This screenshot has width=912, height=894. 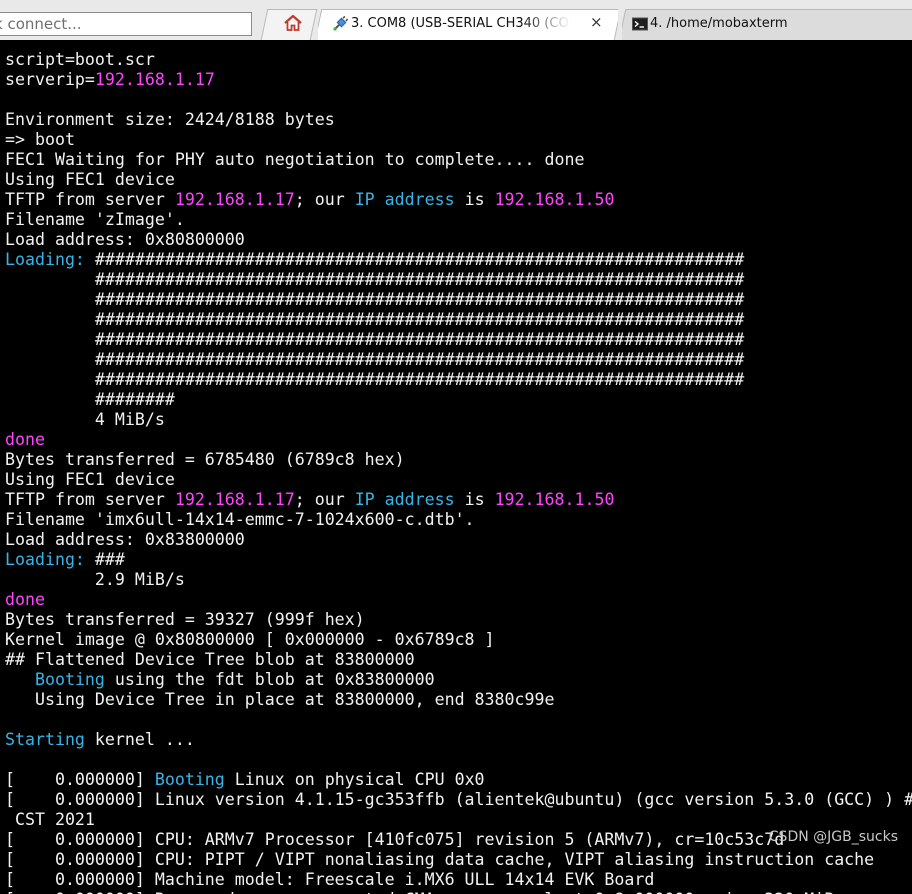 What do you see at coordinates (80, 59) in the screenshot?
I see `terminal-text: script=boot.scr` at bounding box center [80, 59].